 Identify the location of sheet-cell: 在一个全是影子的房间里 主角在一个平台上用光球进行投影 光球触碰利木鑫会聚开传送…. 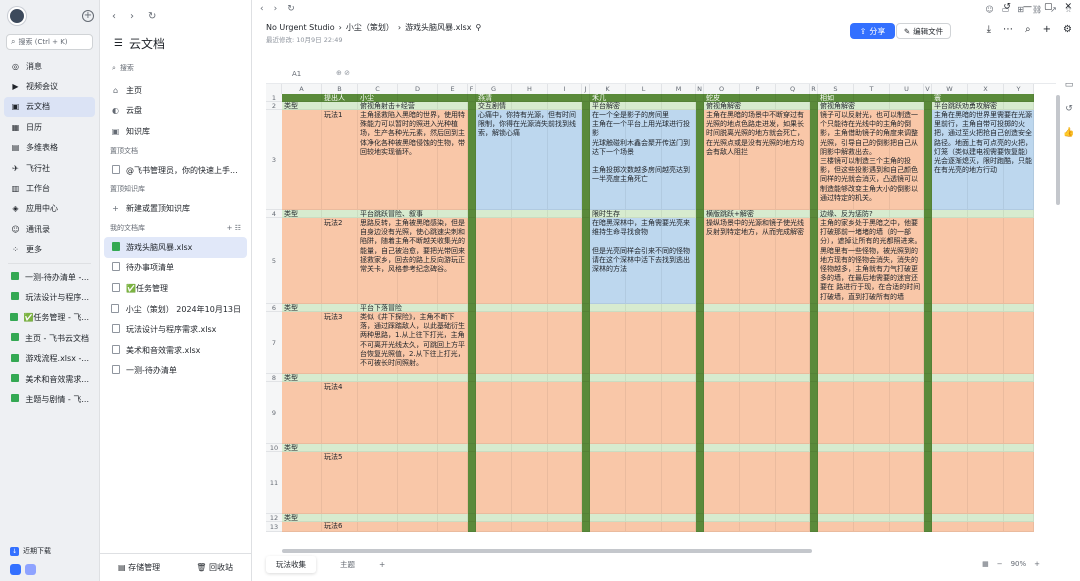
(643, 160).